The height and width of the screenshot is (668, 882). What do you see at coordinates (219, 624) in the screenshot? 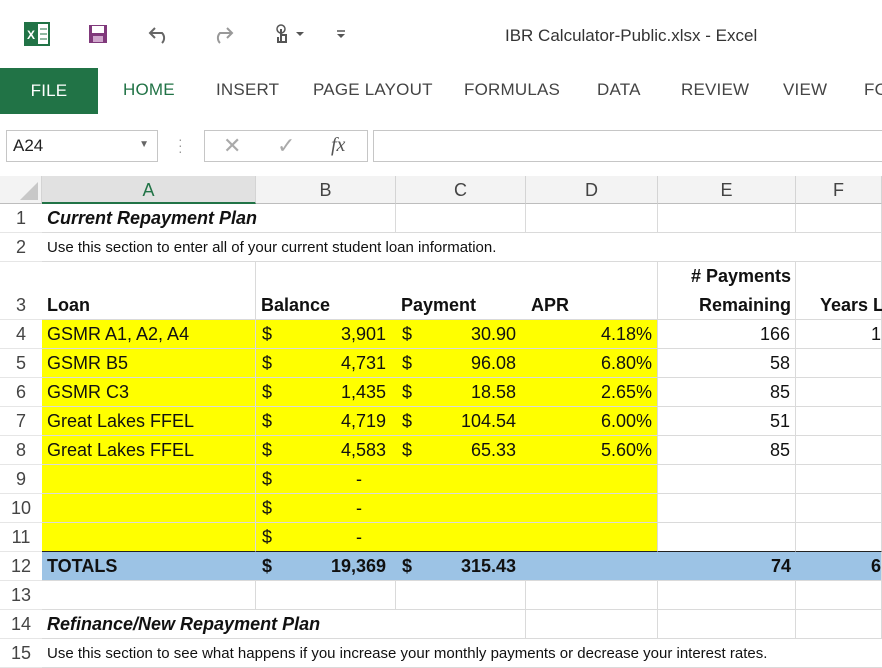
I see `cell-a14: Refinance/New Repayment Plan` at bounding box center [219, 624].